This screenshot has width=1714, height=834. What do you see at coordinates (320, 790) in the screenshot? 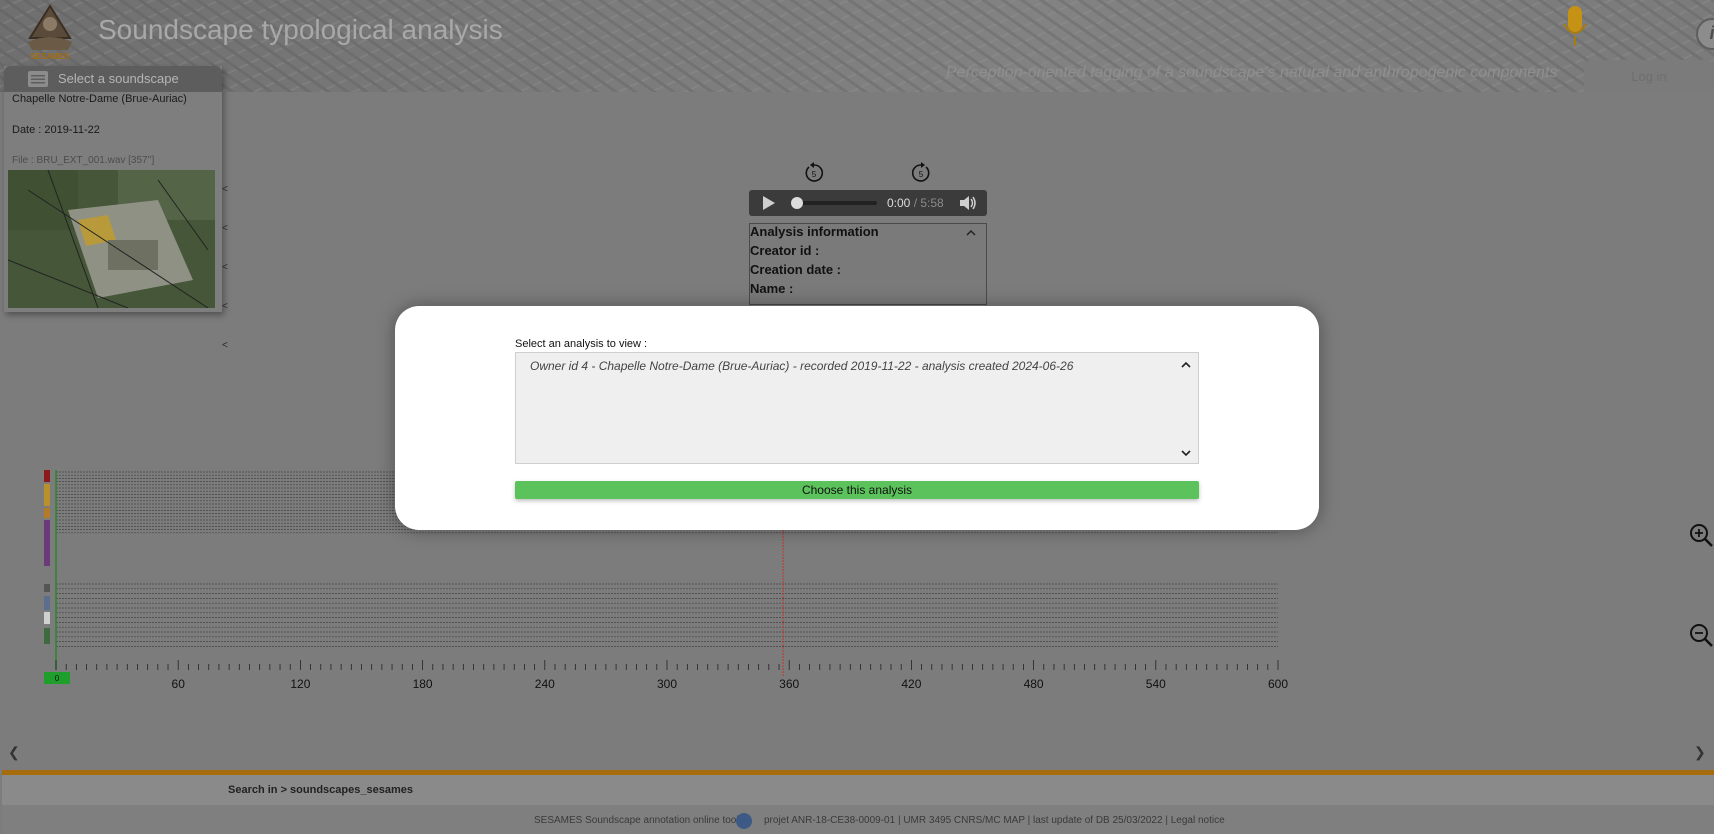
I see `search-path: Search in > soundscapes_sesames` at bounding box center [320, 790].